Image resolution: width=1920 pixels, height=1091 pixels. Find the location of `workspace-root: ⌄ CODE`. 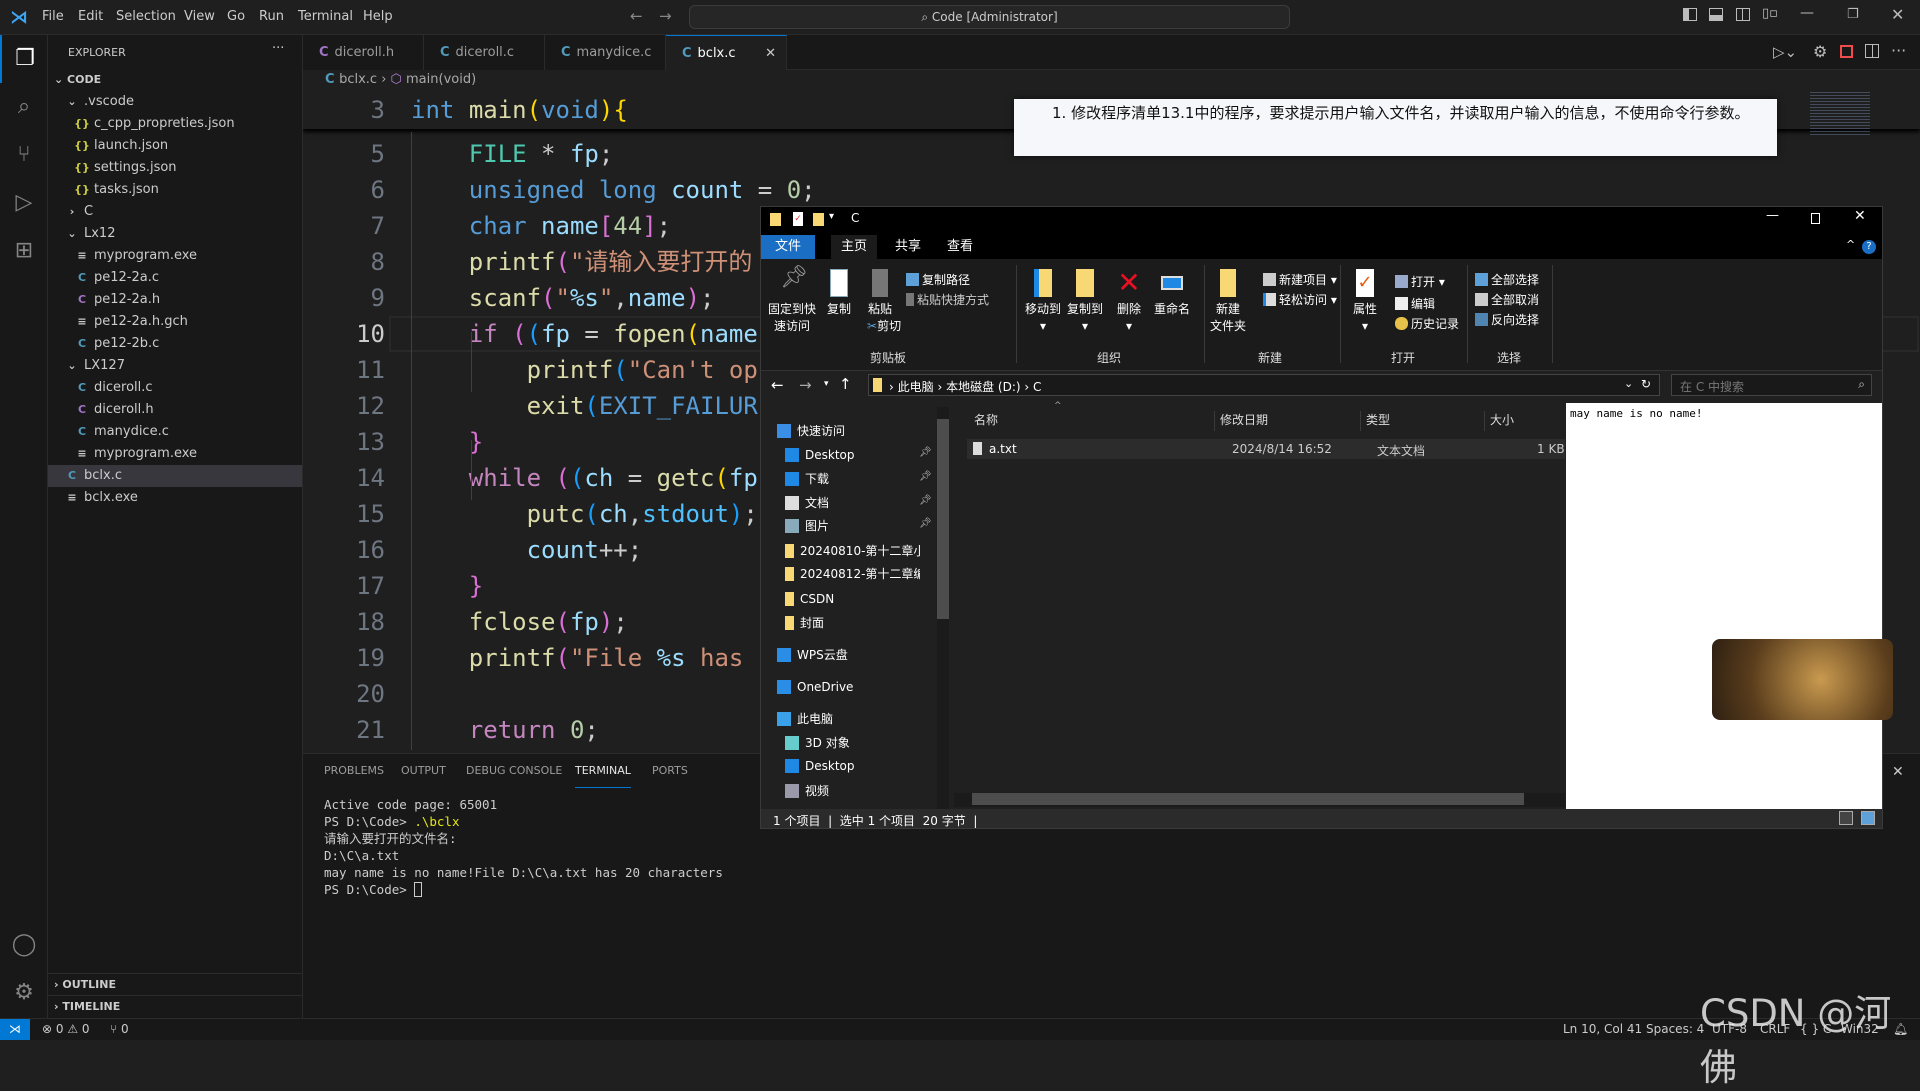

workspace-root: ⌄ CODE is located at coordinates (175, 80).